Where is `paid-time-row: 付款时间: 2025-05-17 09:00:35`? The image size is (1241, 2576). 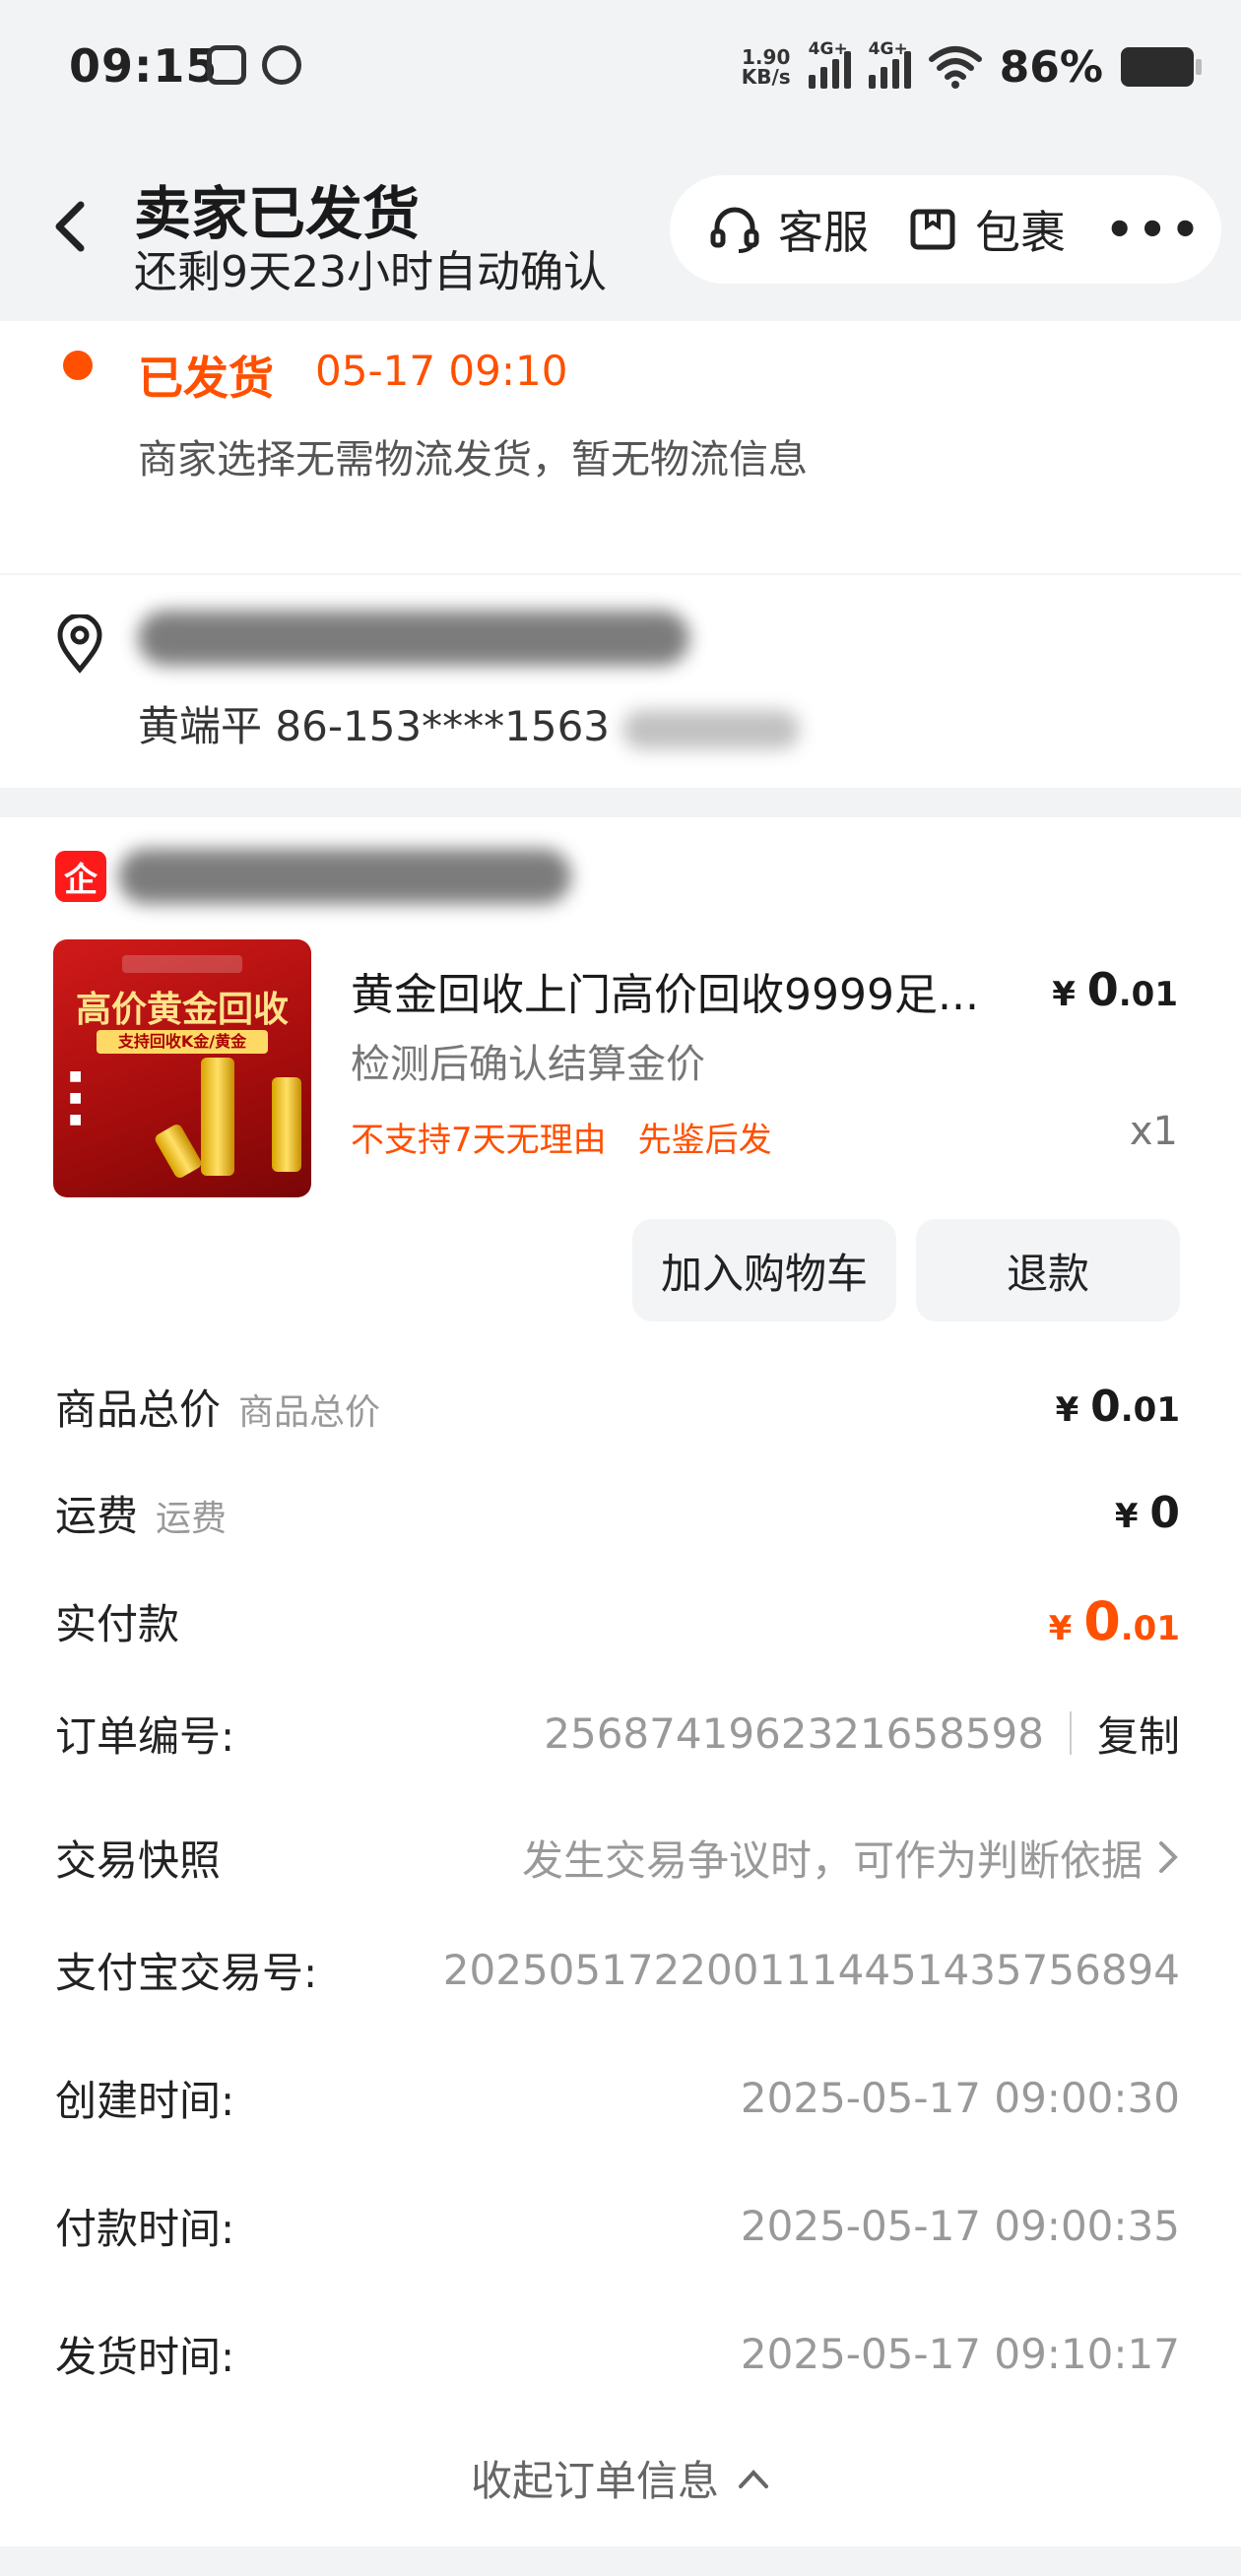
paid-time-row: 付款时间: 2025-05-17 09:00:35 is located at coordinates (618, 2227).